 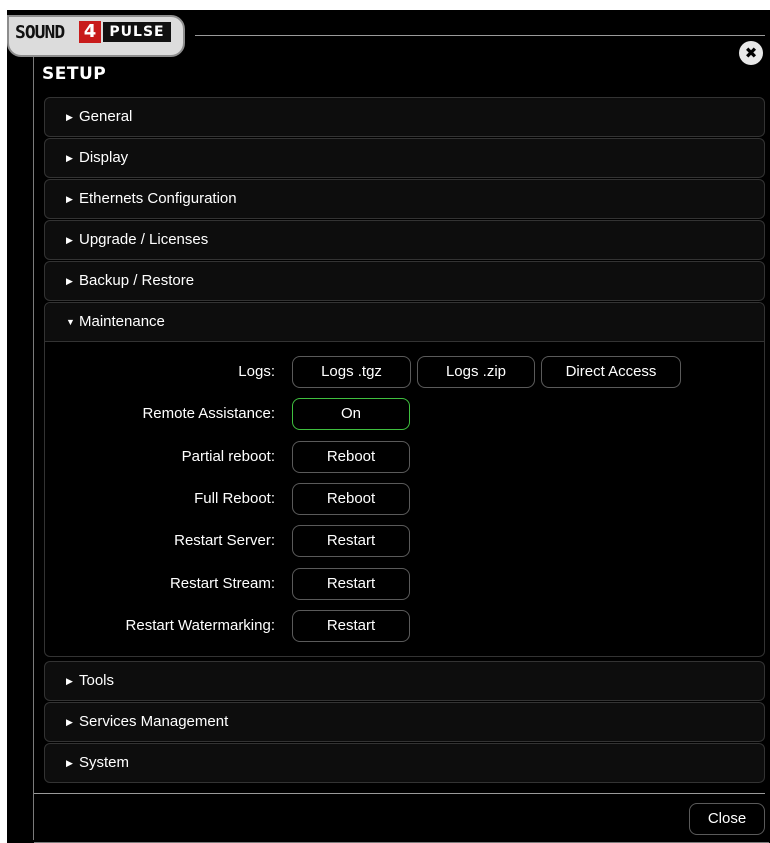 I want to click on partial-reboot-button: Reboot, so click(x=351, y=457).